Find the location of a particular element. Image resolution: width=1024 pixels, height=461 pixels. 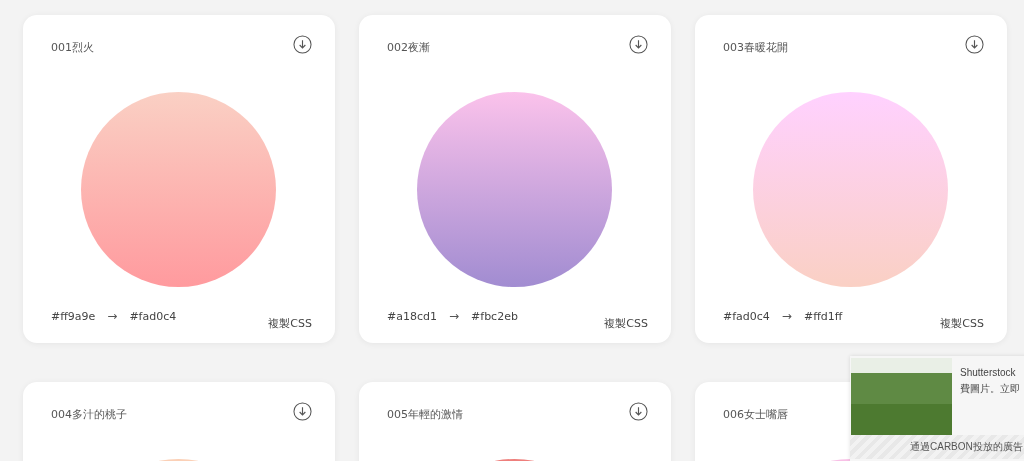

hex-code: #fbc2eb is located at coordinates (494, 316).